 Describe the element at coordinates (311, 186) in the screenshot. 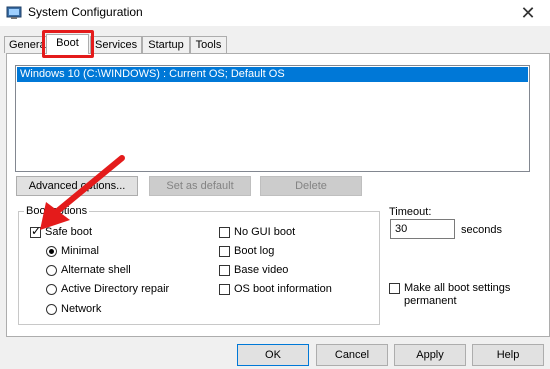

I see `delete-button: Delete` at that location.